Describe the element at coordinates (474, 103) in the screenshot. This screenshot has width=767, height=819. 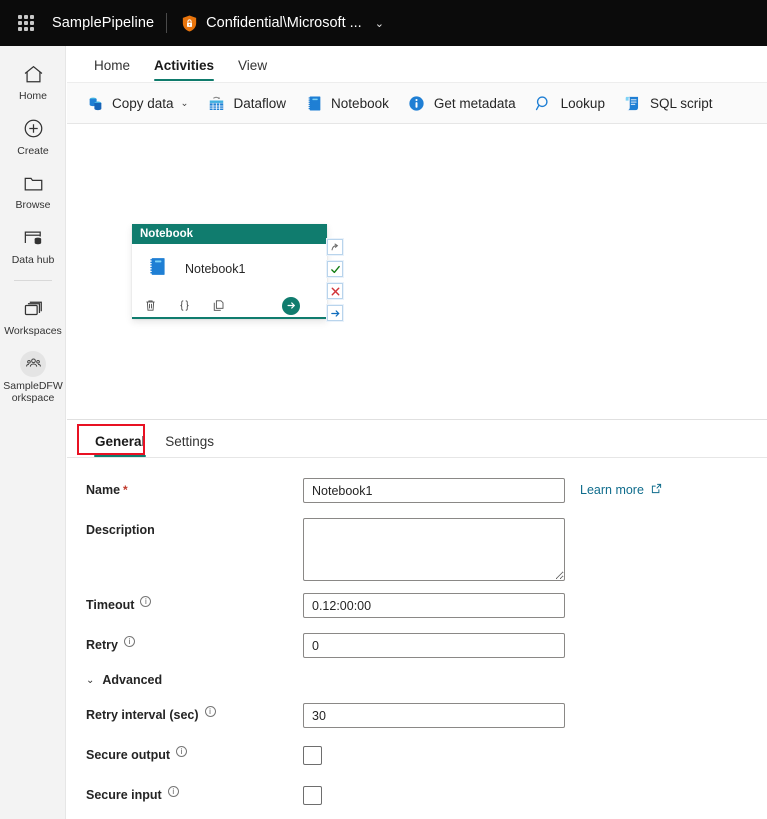
I see `get-metadata-label: Get metadata` at that location.